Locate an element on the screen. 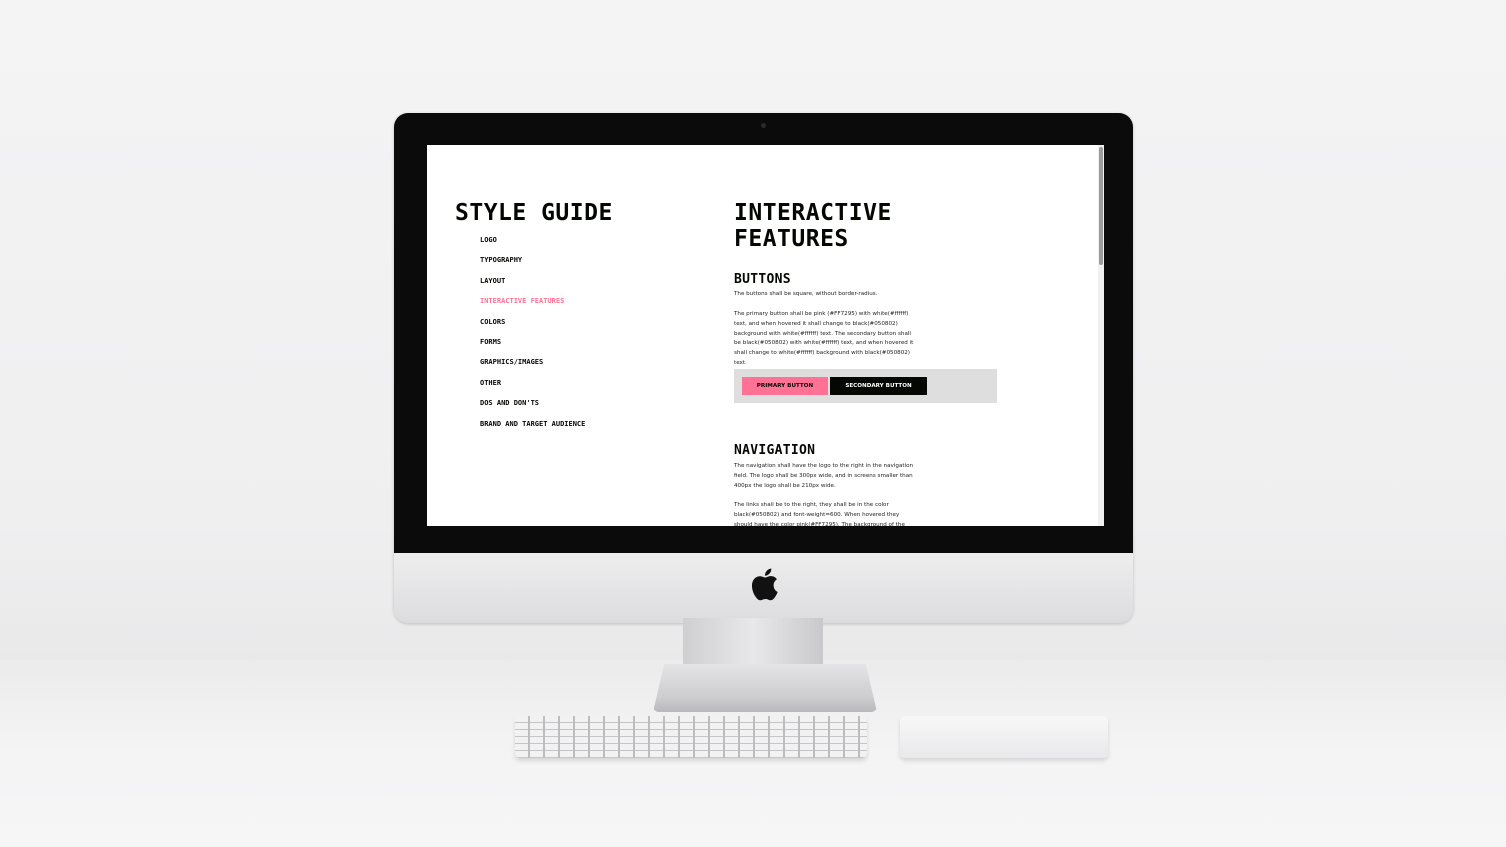 Image resolution: width=1506 pixels, height=847 pixels. nav-item-other: OTHER is located at coordinates (532, 388).